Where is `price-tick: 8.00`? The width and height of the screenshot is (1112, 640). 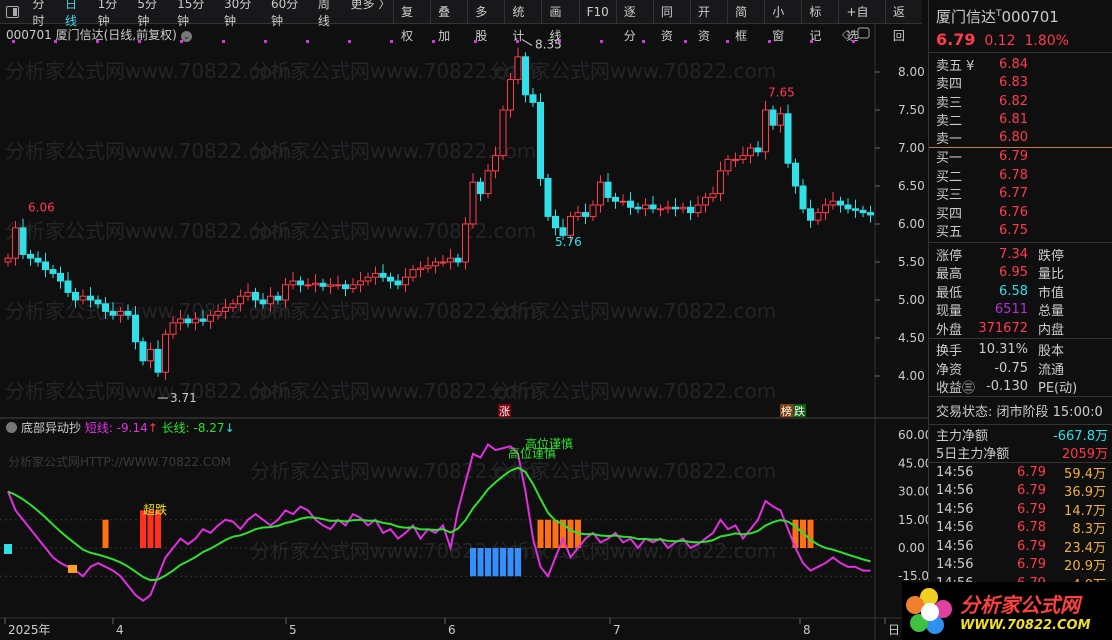 price-tick: 8.00 is located at coordinates (911, 72).